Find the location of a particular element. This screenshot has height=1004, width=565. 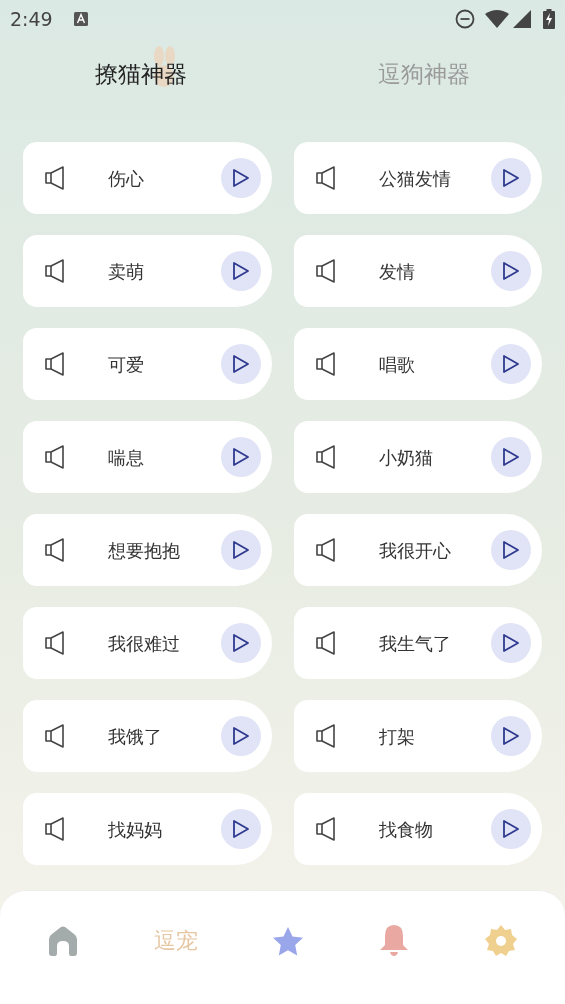

sound-label: 找妈妈 is located at coordinates (135, 829).